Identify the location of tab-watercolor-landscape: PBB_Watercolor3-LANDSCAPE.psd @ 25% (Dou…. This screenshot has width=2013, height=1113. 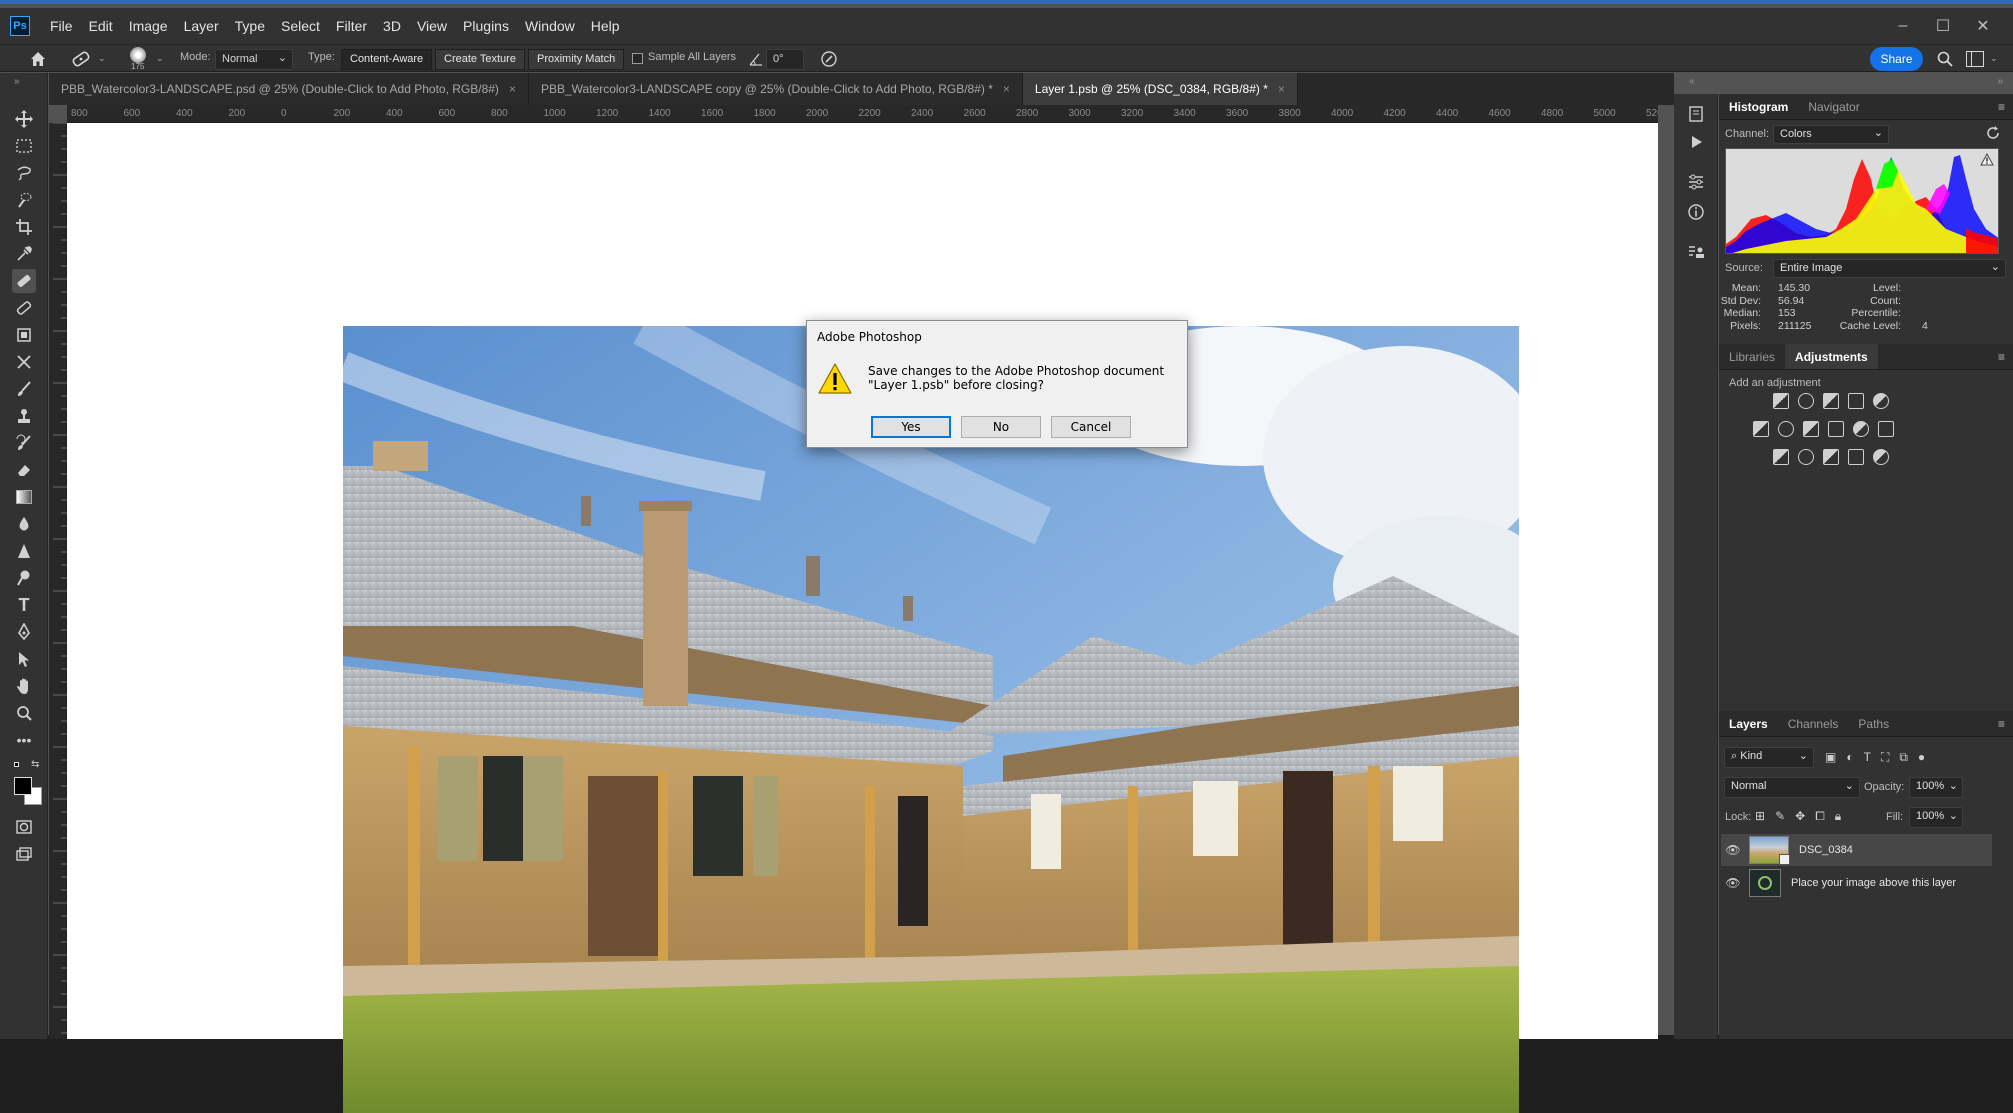
(289, 89).